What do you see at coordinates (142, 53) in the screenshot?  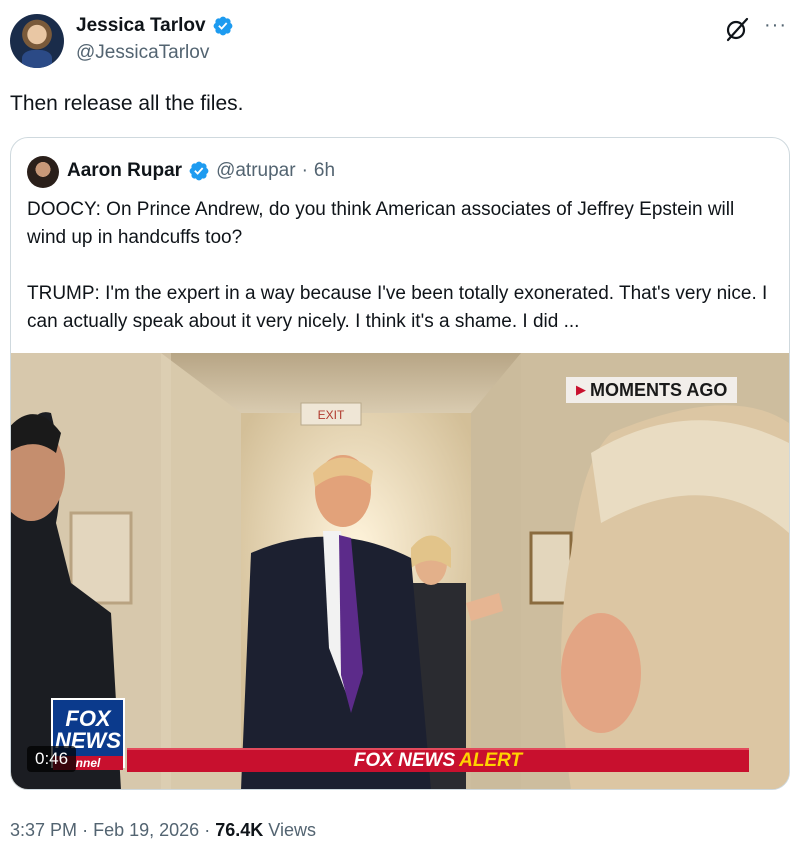 I see `author-handle: @JessicaTarlov` at bounding box center [142, 53].